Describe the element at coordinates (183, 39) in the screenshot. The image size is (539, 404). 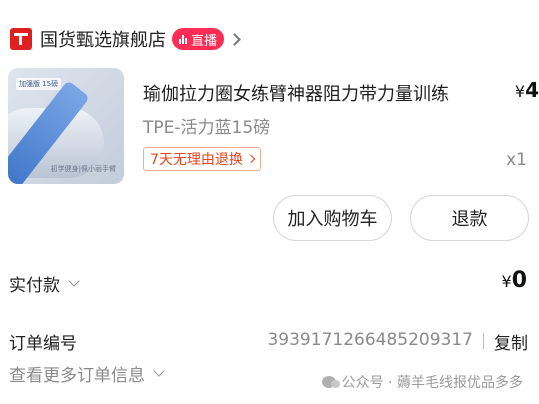
I see `live-bars-icon` at that location.